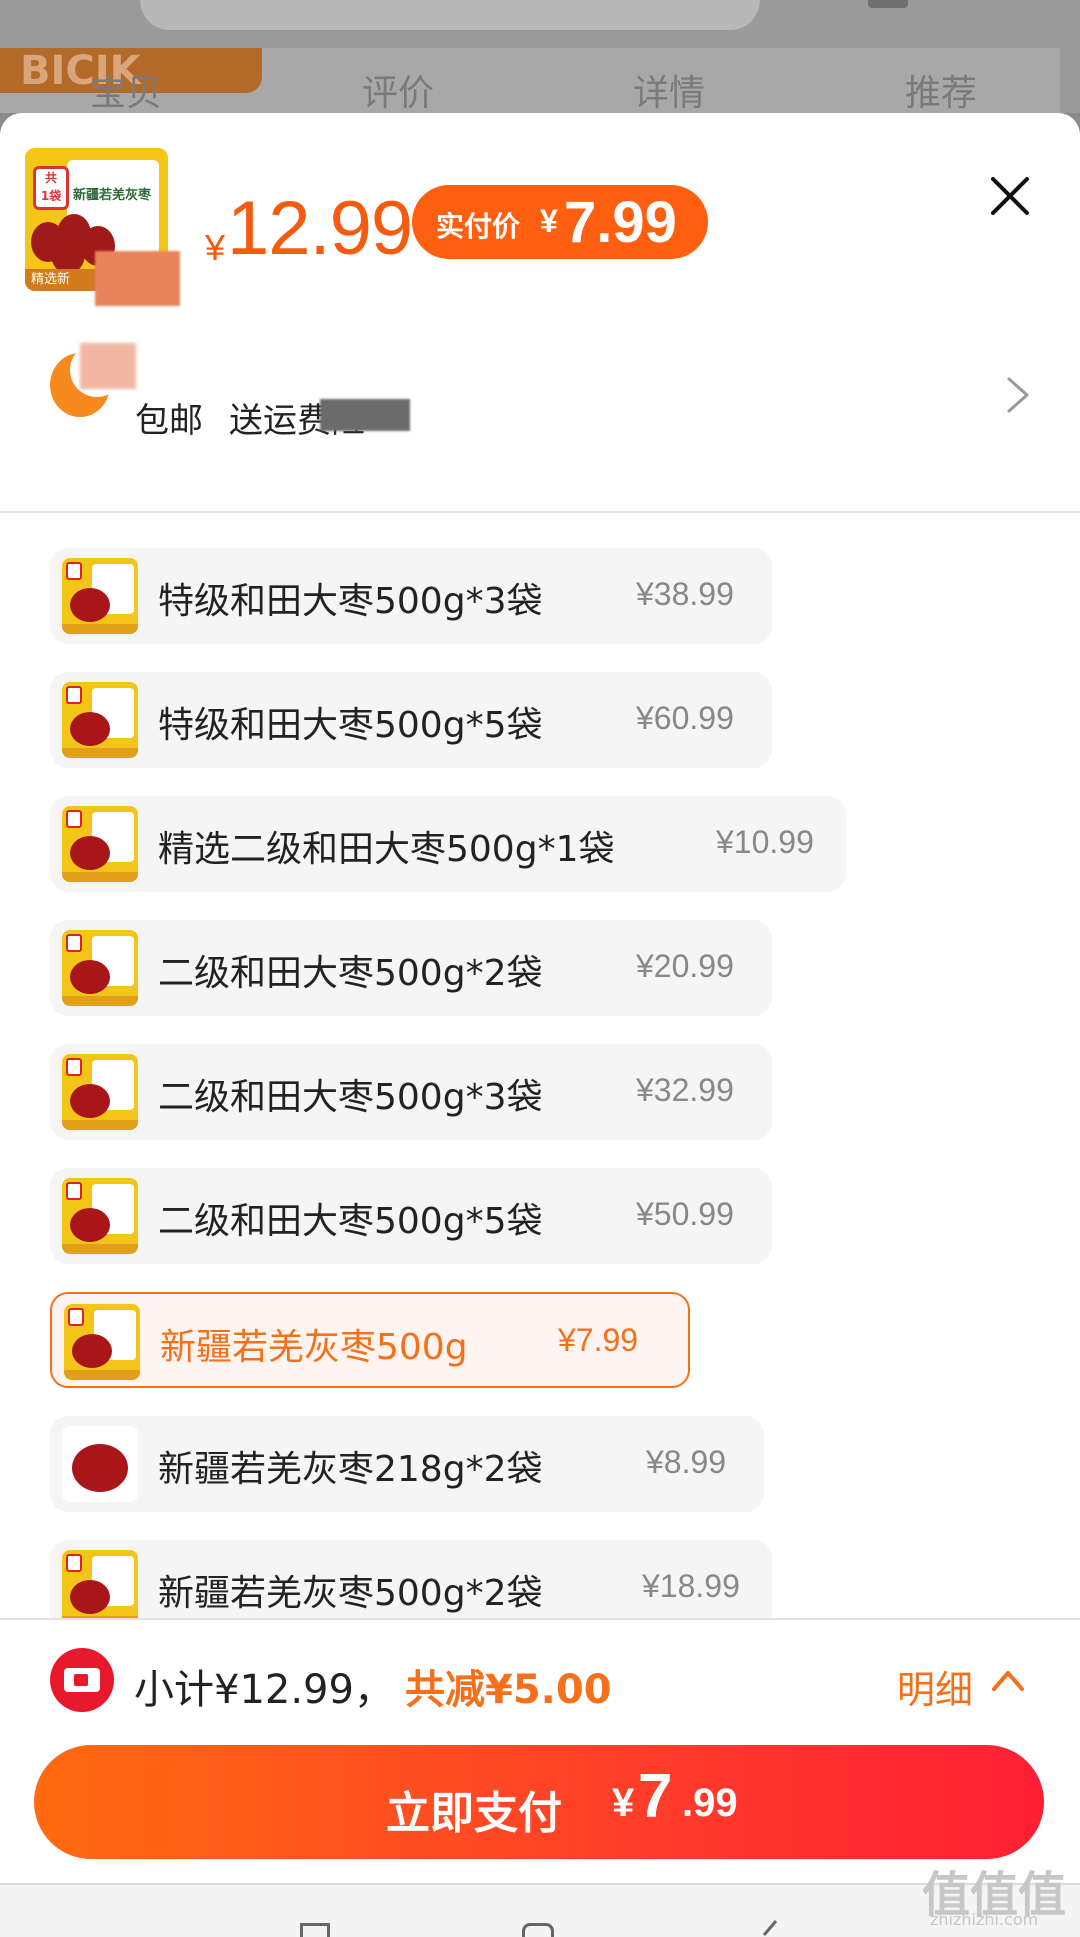 This screenshot has height=1937, width=1080. I want to click on sku-name: 二级和田大枣500g*2袋, so click(350, 973).